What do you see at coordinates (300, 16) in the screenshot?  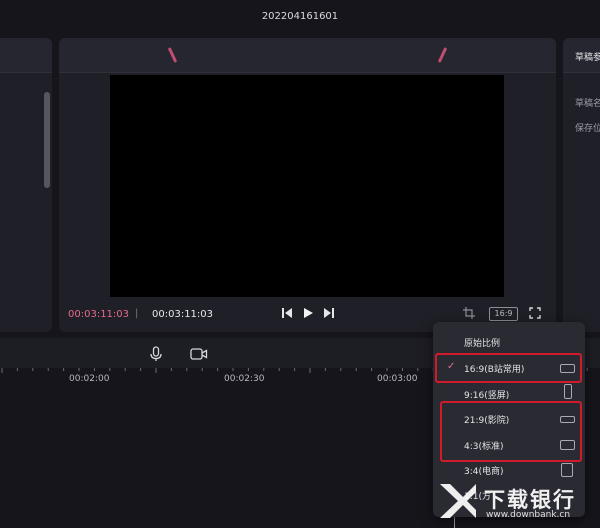 I see `project-title: 202204161601` at bounding box center [300, 16].